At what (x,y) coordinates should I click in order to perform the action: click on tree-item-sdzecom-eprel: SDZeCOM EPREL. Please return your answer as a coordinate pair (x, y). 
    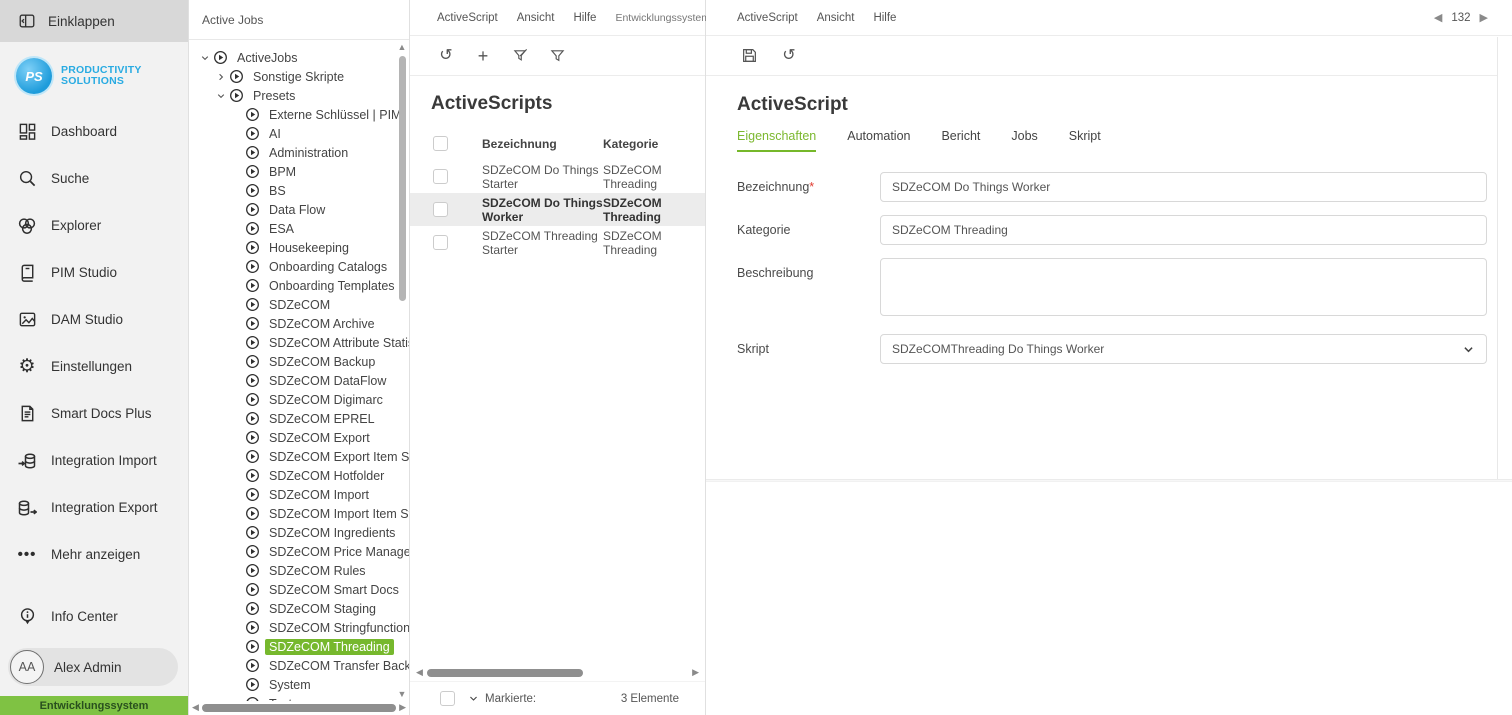
    Looking at the image, I should click on (299, 418).